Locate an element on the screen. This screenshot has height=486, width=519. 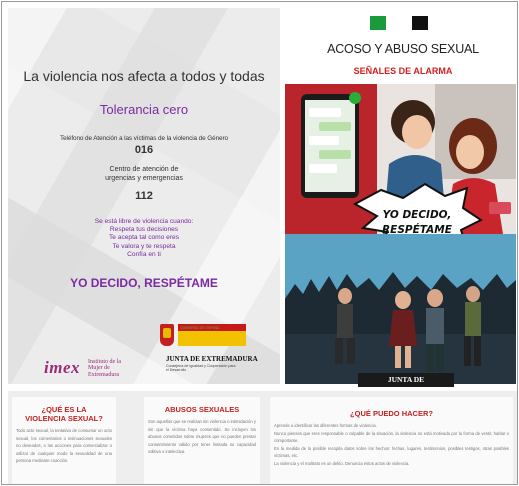
emergency-label-line-2: urgencias y emergencias is located at coordinates (144, 178).